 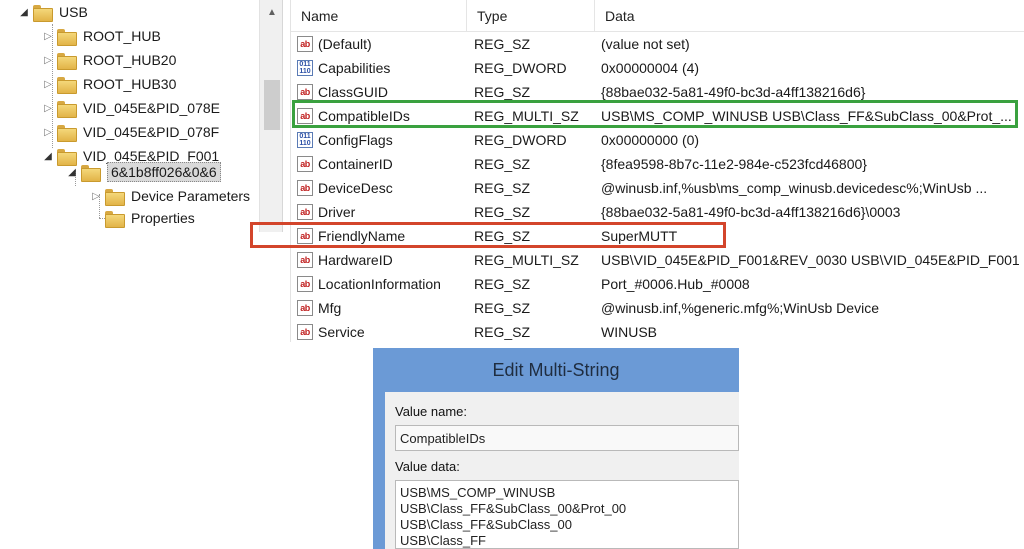 I want to click on value-data-cell: 0x00000004 (4), so click(x=650, y=68).